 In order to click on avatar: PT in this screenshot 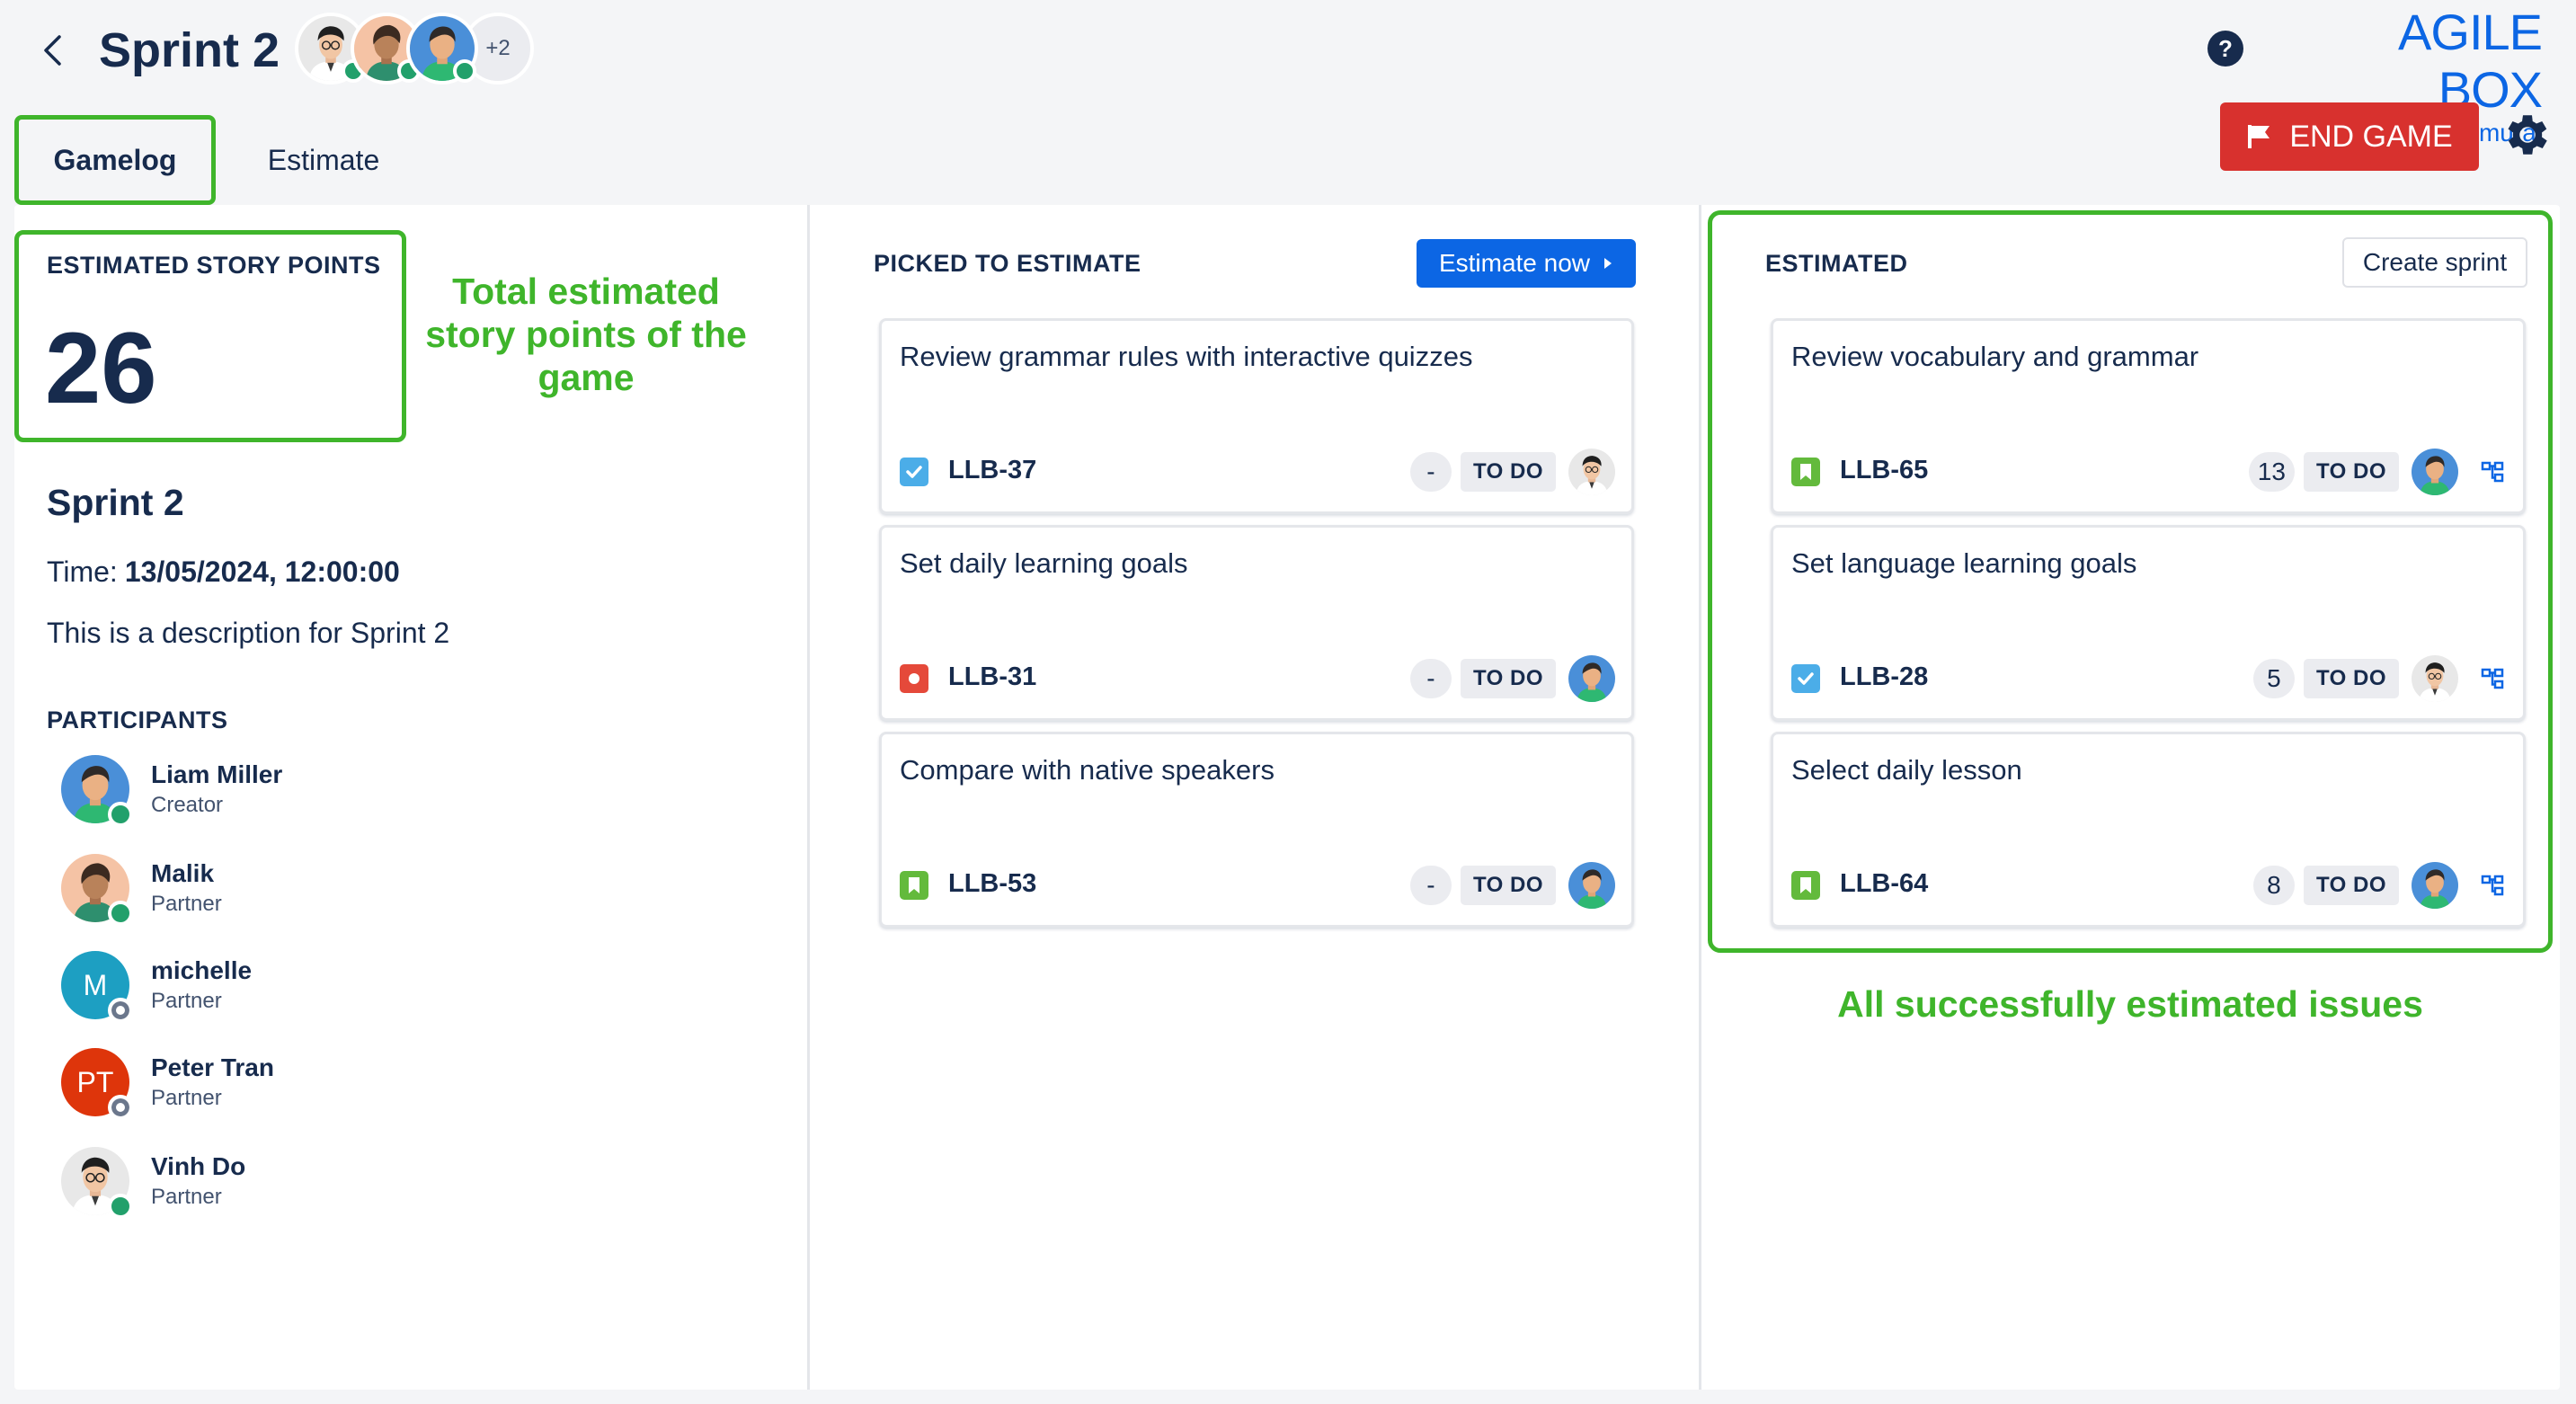, I will do `click(97, 1084)`.